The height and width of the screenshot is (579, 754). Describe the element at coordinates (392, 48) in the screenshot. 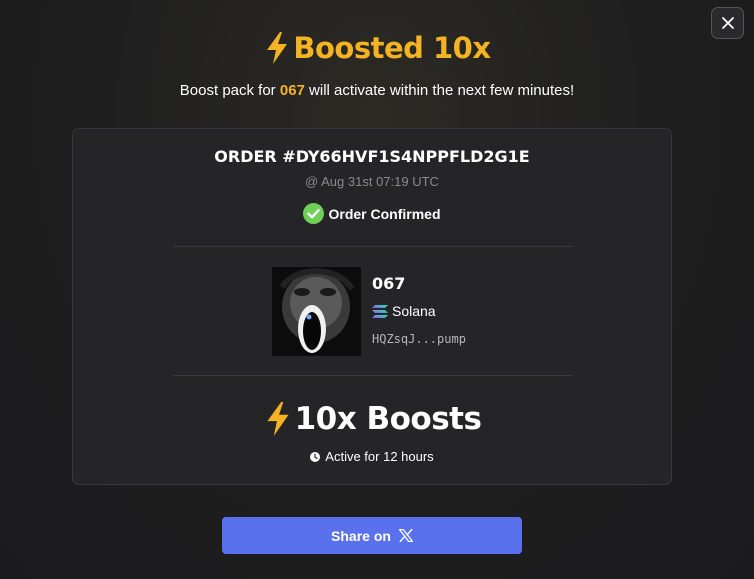

I see `title-text: Boosted 10x` at that location.